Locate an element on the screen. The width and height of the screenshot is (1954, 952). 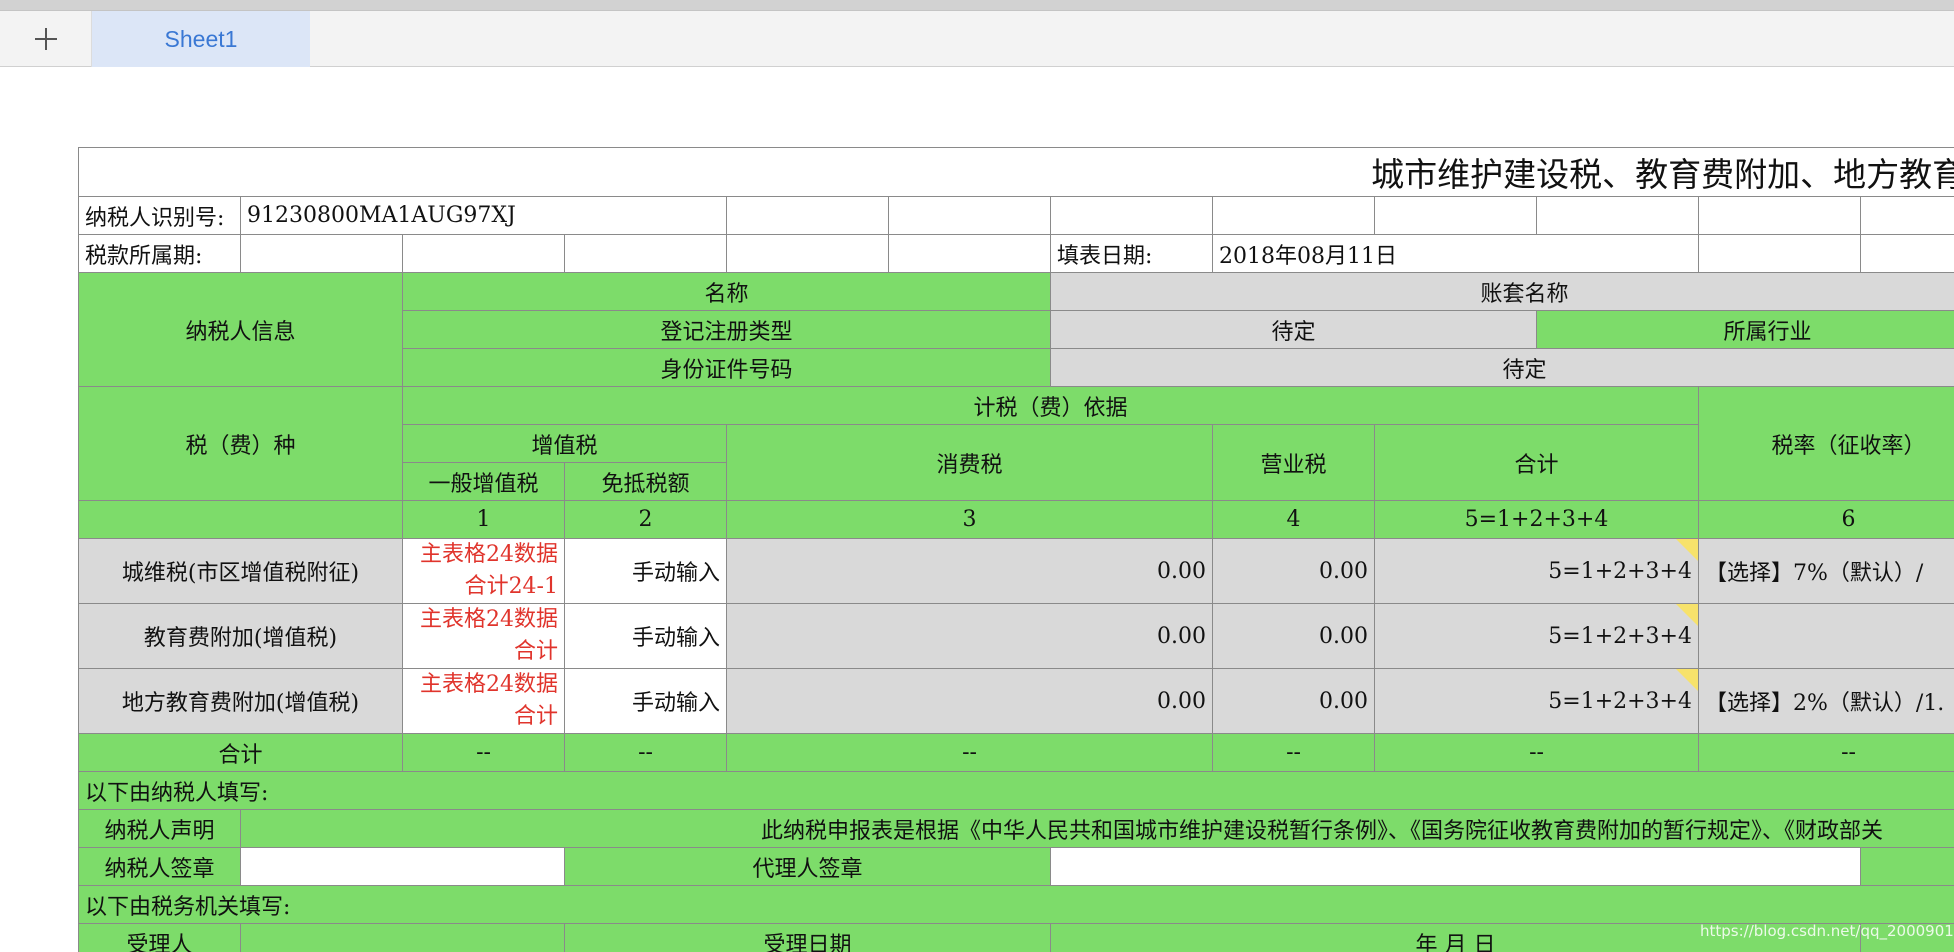
industry-label: 所属行业 is located at coordinates (1744, 329).